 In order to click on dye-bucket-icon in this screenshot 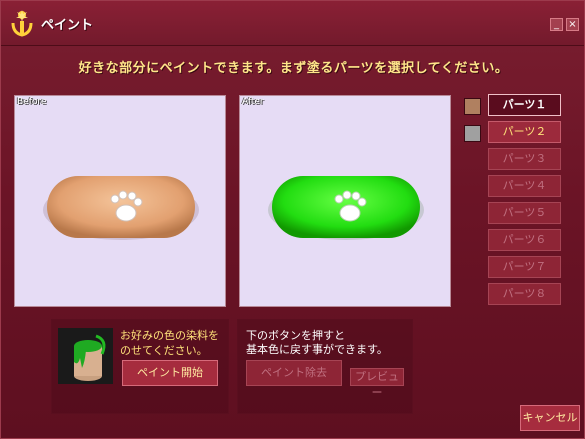, I will do `click(85, 356)`.